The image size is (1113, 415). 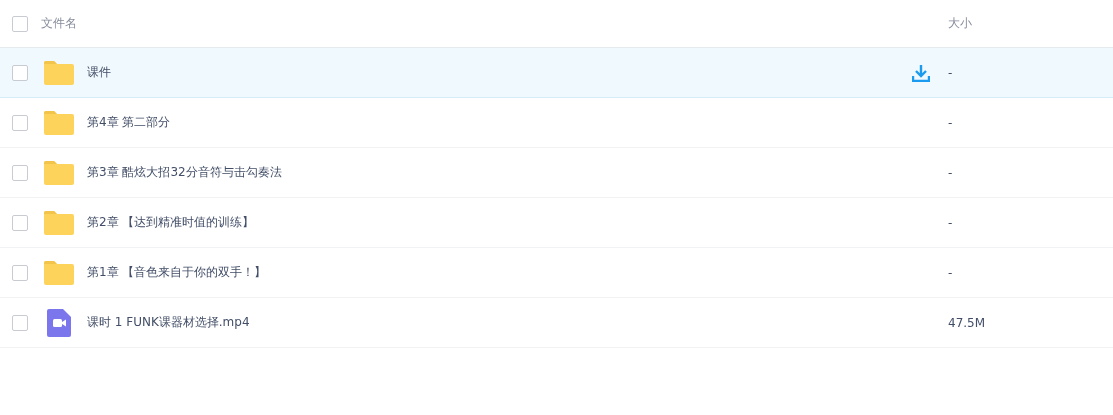 I want to click on download-icon, so click(x=921, y=72).